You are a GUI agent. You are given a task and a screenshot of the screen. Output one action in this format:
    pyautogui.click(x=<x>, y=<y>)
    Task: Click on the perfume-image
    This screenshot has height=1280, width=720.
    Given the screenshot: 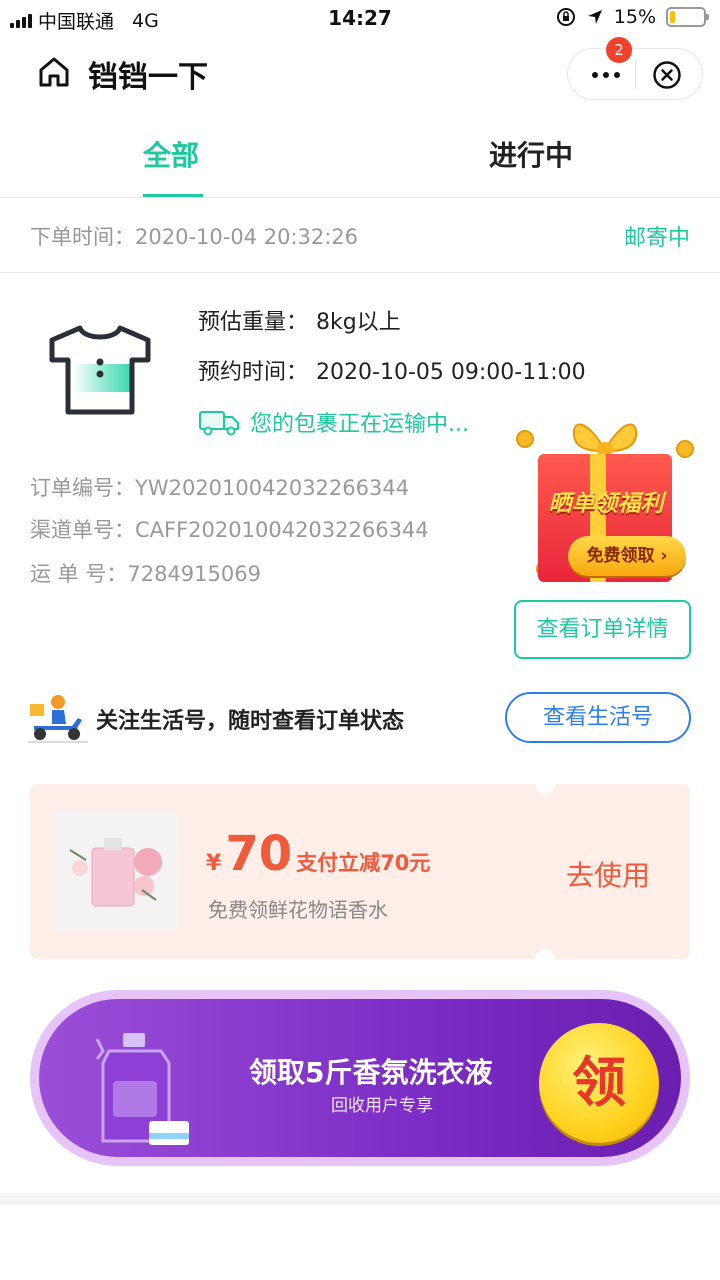 What is the action you would take?
    pyautogui.click(x=117, y=871)
    